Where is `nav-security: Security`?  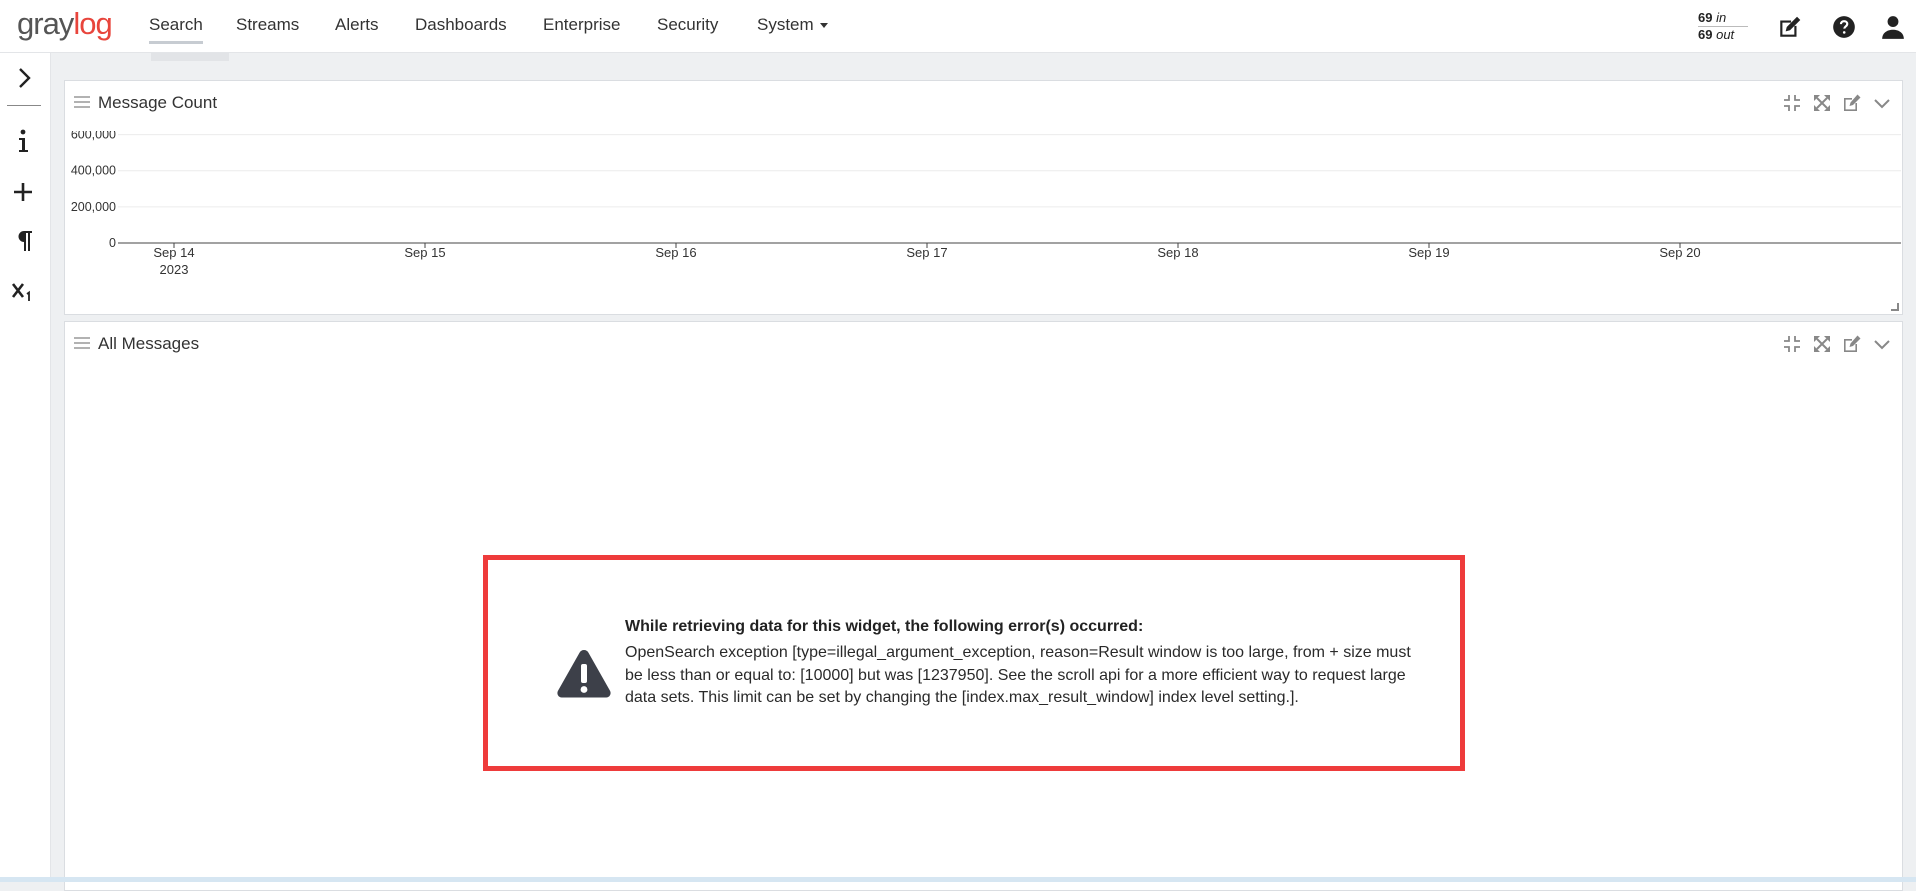
nav-security: Security is located at coordinates (687, 25).